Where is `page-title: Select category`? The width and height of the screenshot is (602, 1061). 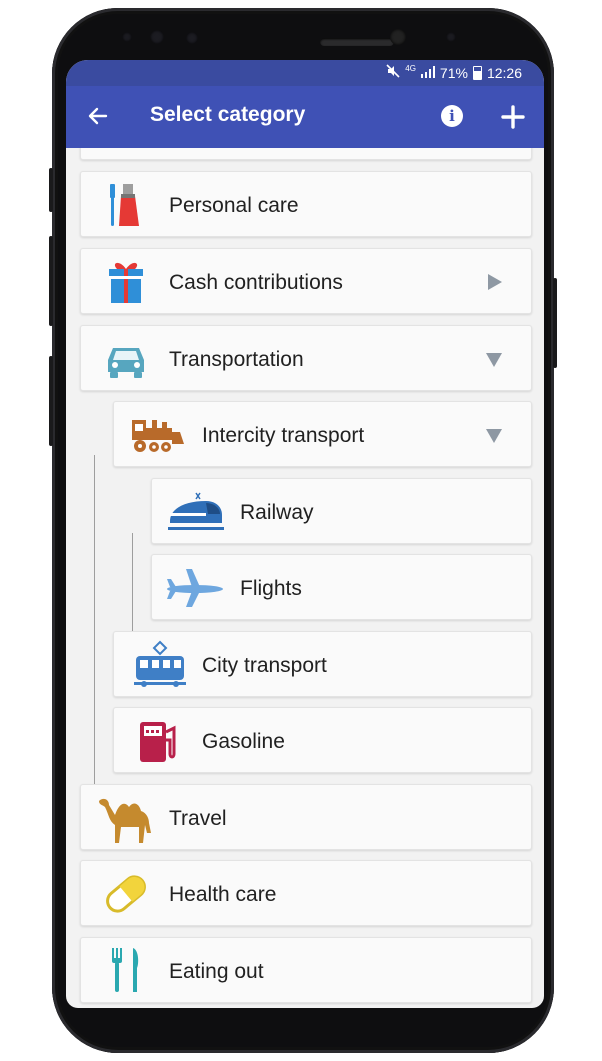
page-title: Select category is located at coordinates (228, 114).